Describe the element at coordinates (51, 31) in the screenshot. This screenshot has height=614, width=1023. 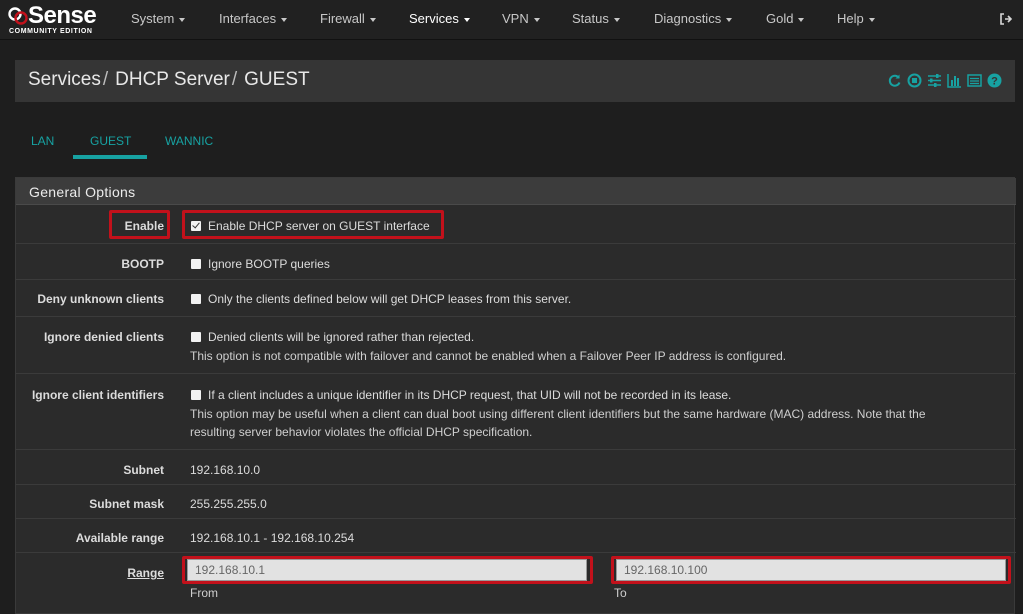
I see `logo-edition: COMMUNITY EDITION` at that location.